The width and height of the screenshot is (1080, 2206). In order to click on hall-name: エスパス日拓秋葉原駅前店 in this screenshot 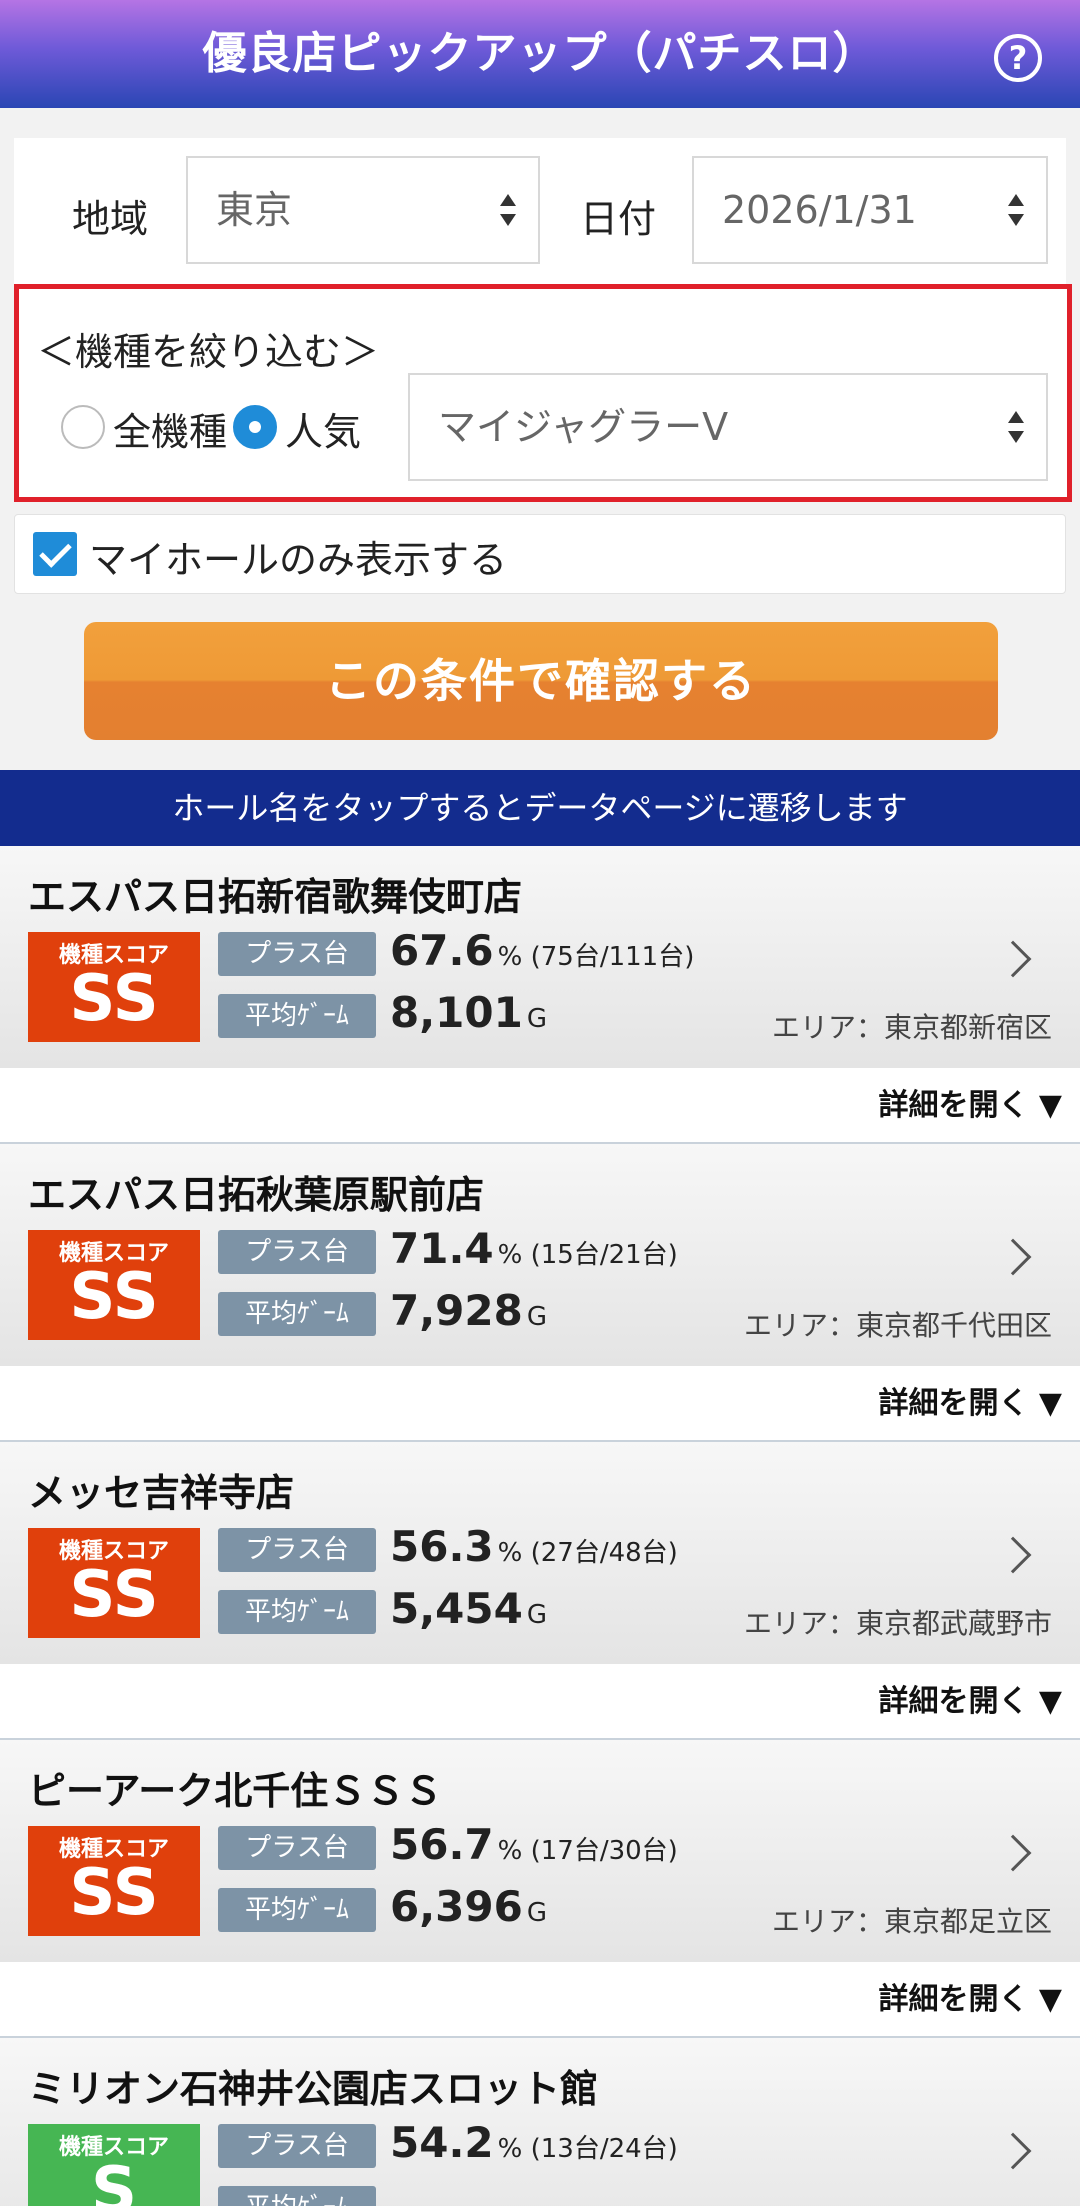, I will do `click(256, 1191)`.